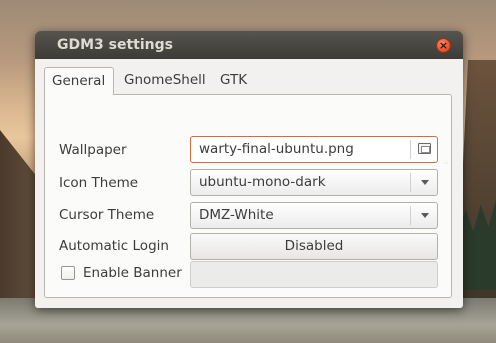 This screenshot has width=496, height=343. I want to click on cursor-theme-dropdown: DMZ-White, so click(314, 215).